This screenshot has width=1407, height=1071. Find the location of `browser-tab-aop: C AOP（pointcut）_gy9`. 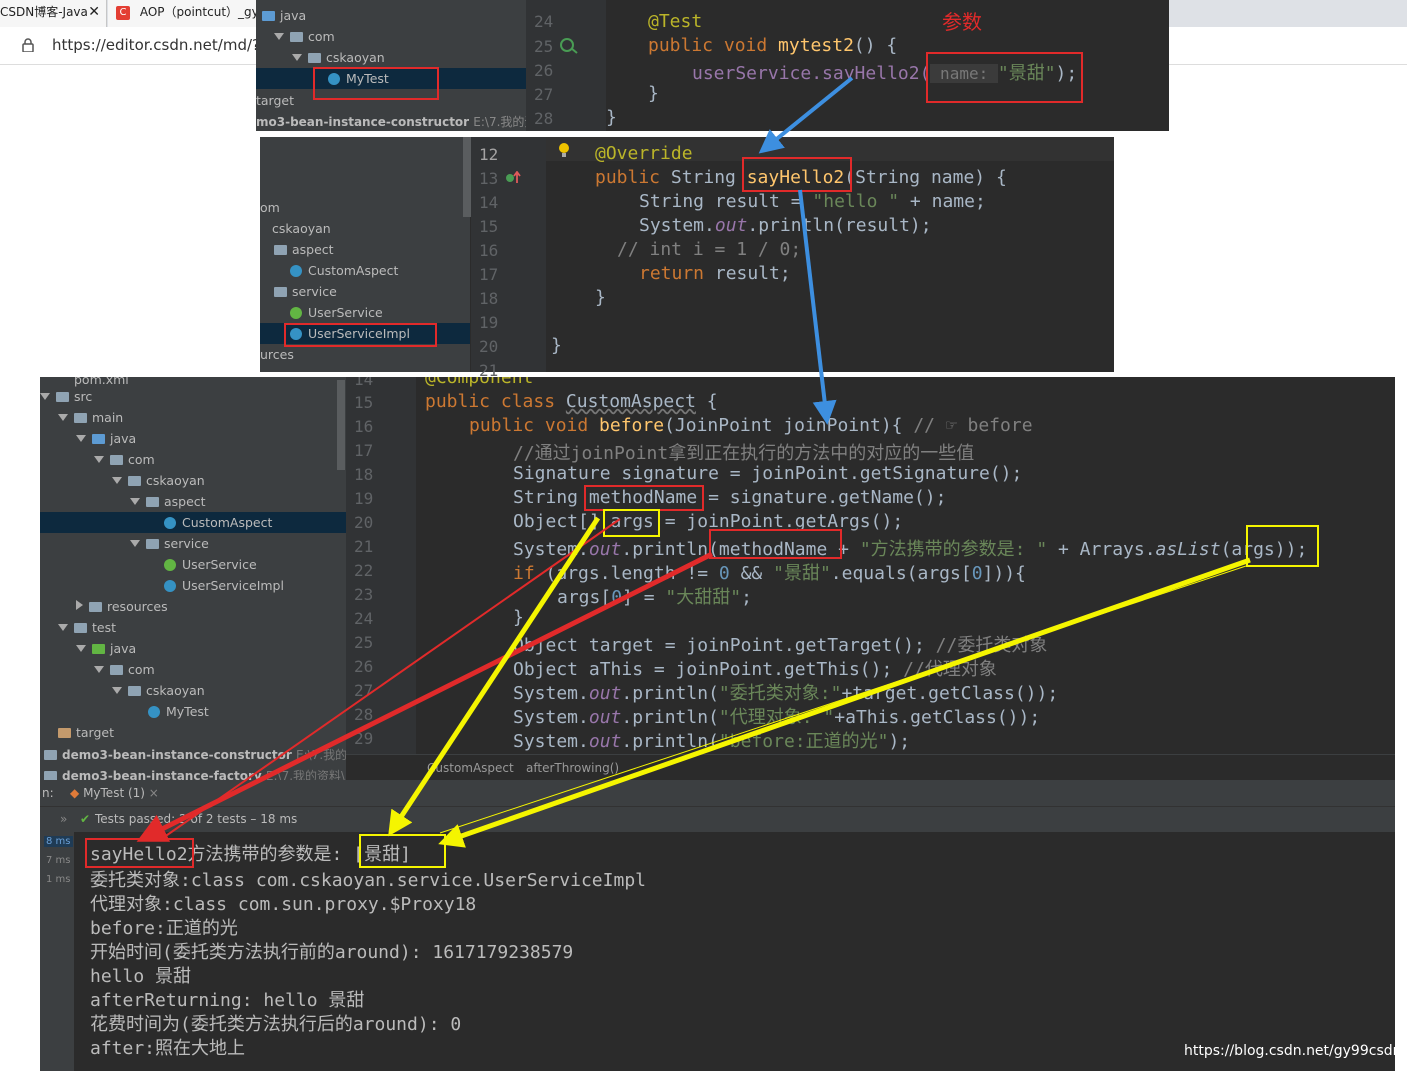

browser-tab-aop: C AOP（pointcut）_gy9 is located at coordinates (183, 13).